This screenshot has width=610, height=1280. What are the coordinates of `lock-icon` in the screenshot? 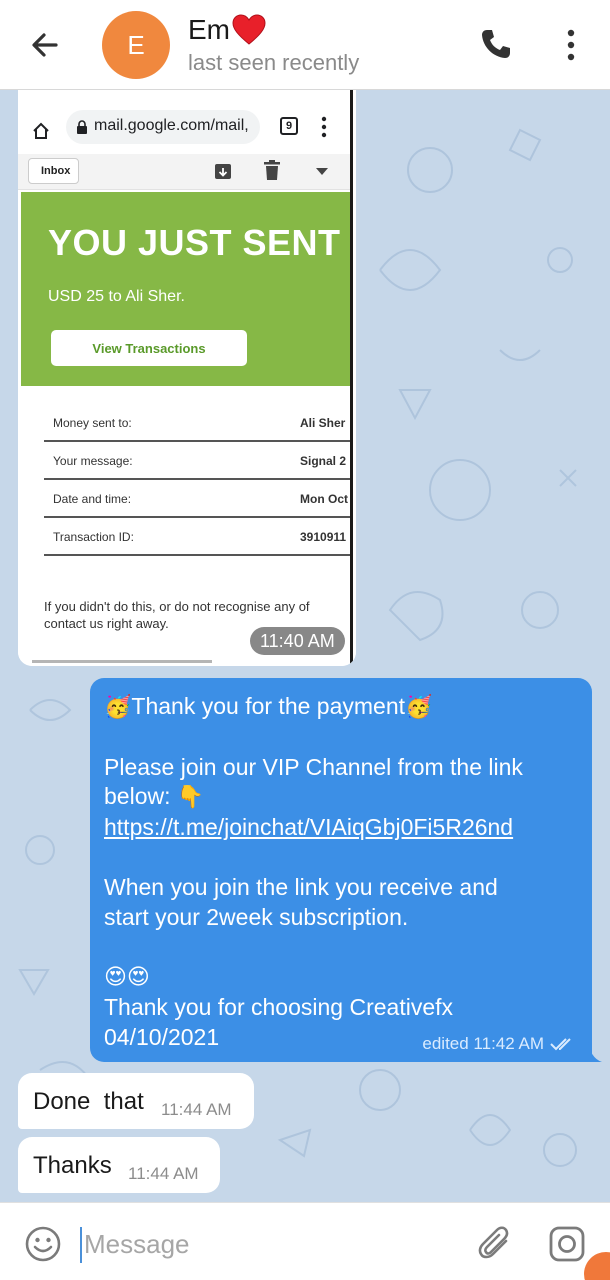 It's located at (82, 127).